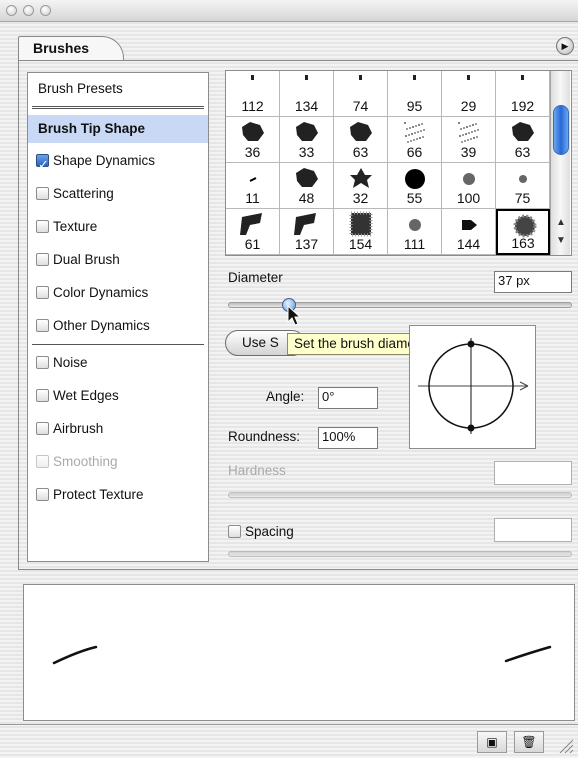 The height and width of the screenshot is (758, 578). Describe the element at coordinates (302, 655) in the screenshot. I see `stroke-preview-icon` at that location.